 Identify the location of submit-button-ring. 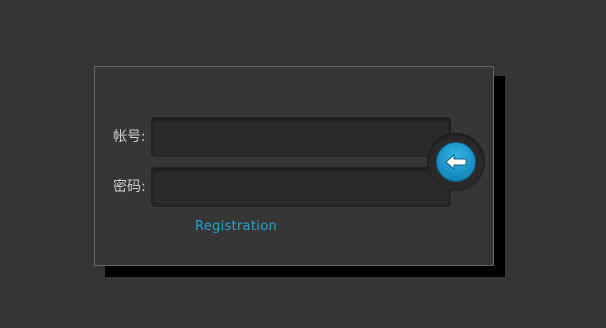
(456, 162).